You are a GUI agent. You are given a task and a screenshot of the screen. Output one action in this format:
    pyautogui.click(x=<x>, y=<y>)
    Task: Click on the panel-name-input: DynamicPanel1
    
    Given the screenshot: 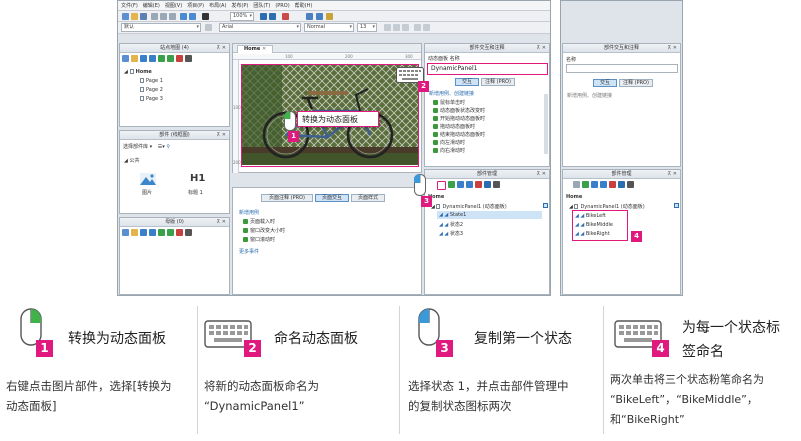 What is the action you would take?
    pyautogui.click(x=487, y=69)
    